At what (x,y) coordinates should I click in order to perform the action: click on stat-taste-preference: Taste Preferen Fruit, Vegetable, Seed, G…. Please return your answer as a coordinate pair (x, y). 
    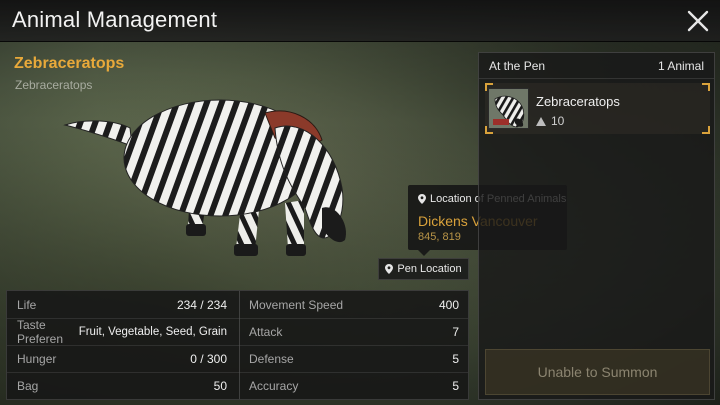
    Looking at the image, I should click on (122, 331).